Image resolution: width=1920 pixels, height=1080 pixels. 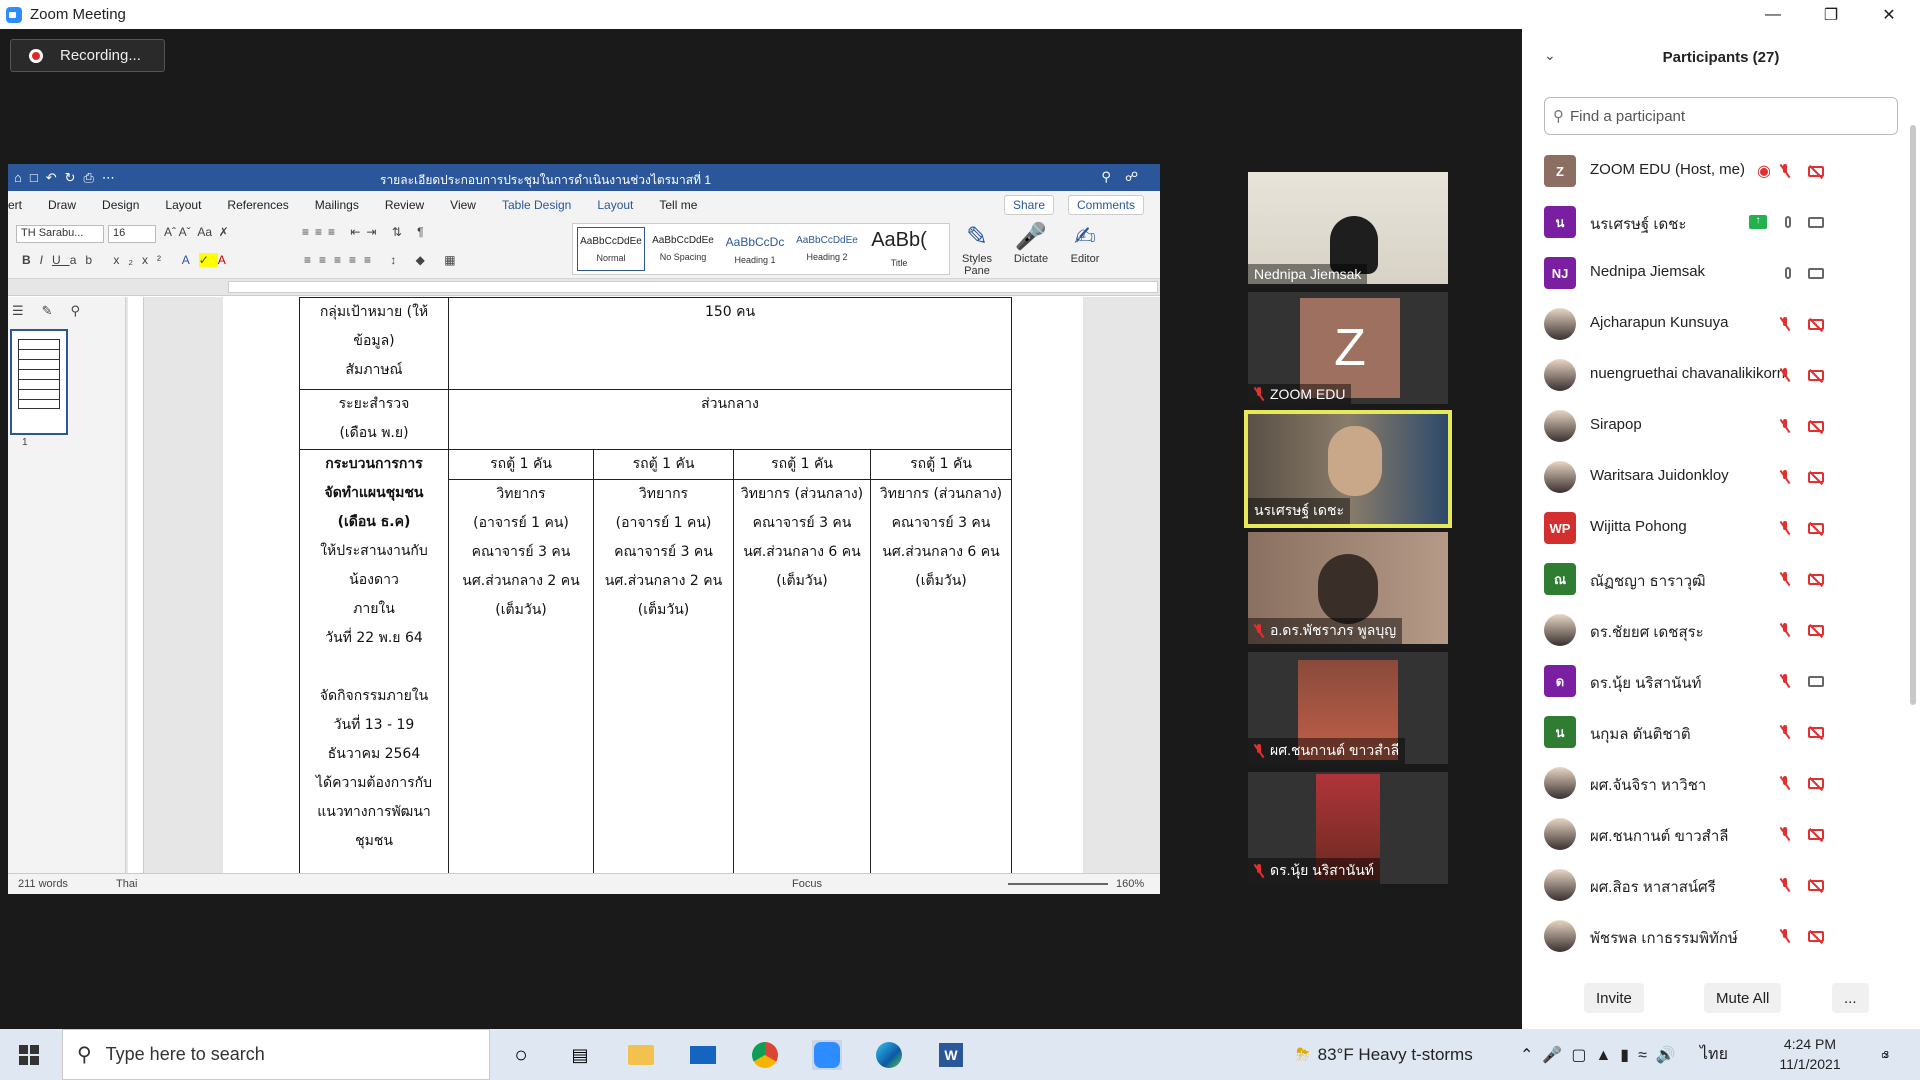 I want to click on focus-button: Focus, so click(x=807, y=884).